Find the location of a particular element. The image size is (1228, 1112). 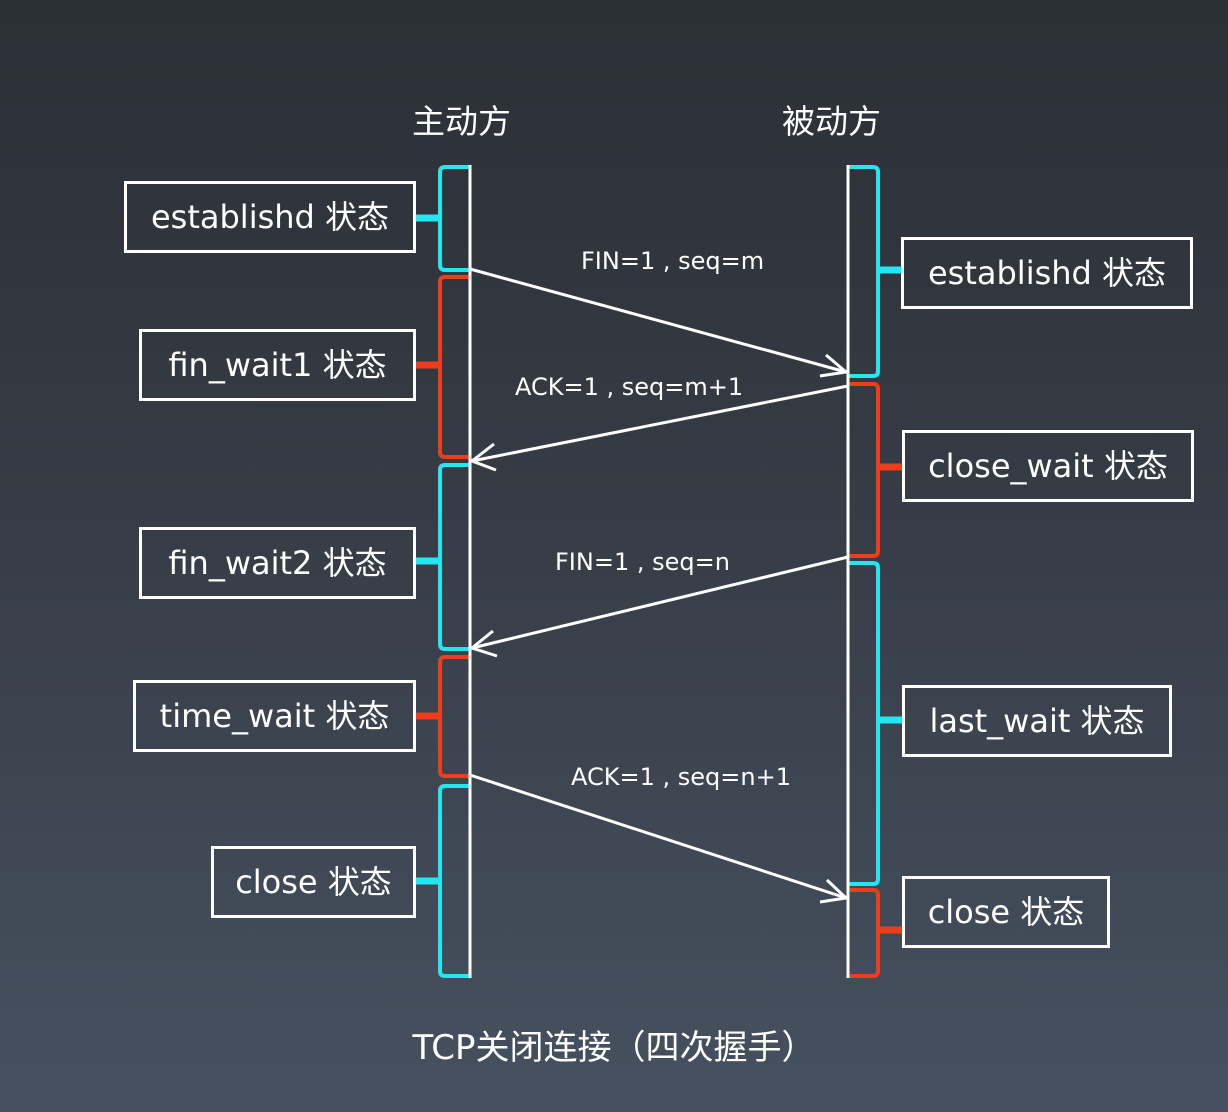

active-state-close: close 状态 is located at coordinates (313, 882).